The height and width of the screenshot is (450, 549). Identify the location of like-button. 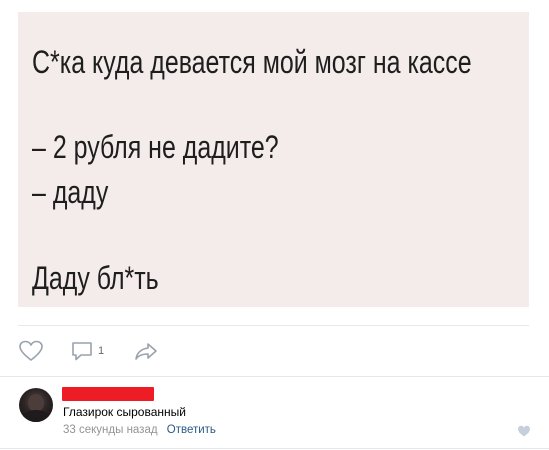
(31, 351).